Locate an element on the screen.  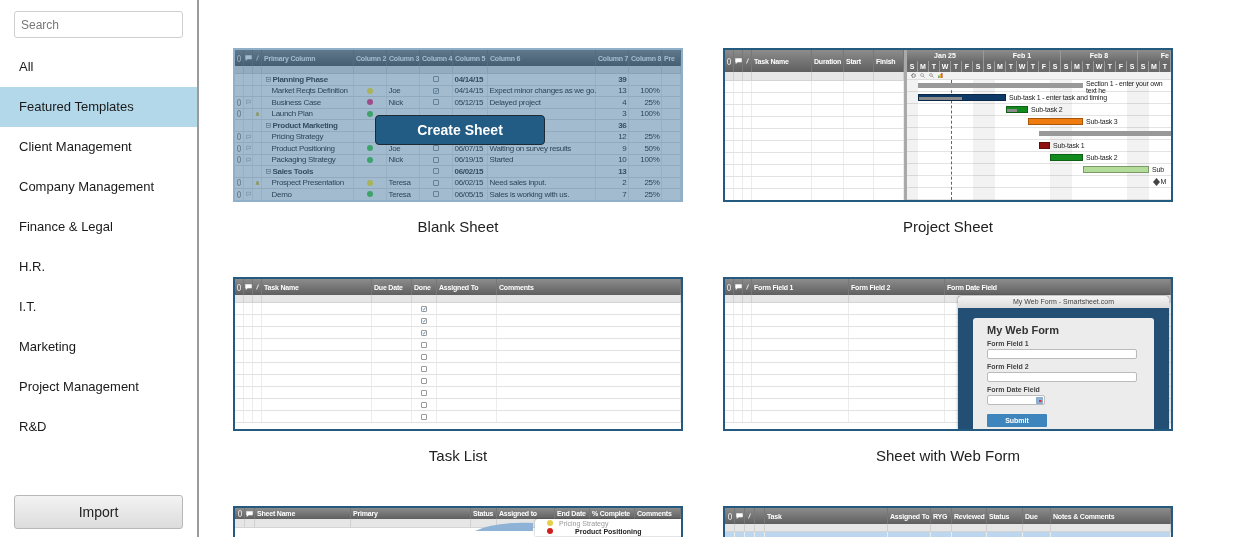
table-cell: 10 is located at coordinates (622, 160).